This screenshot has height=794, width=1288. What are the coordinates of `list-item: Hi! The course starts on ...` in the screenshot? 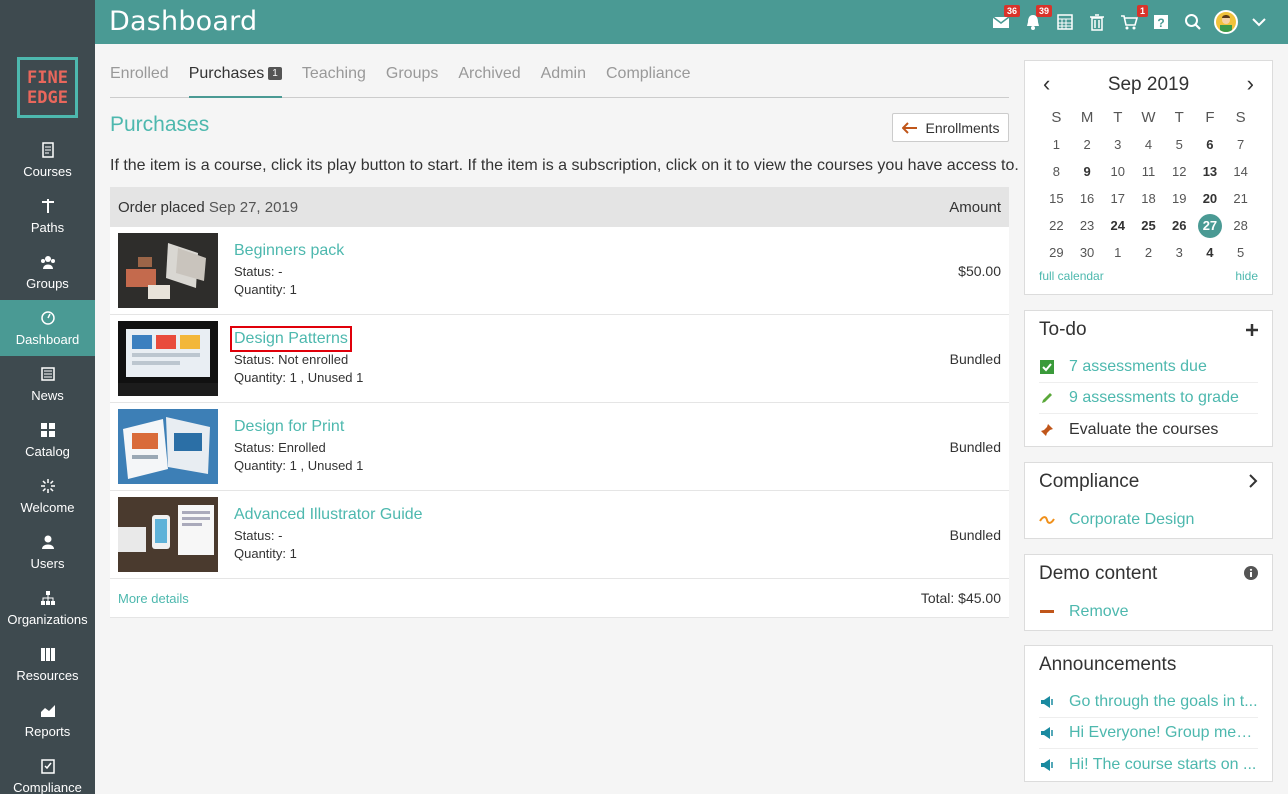 It's located at (1148, 764).